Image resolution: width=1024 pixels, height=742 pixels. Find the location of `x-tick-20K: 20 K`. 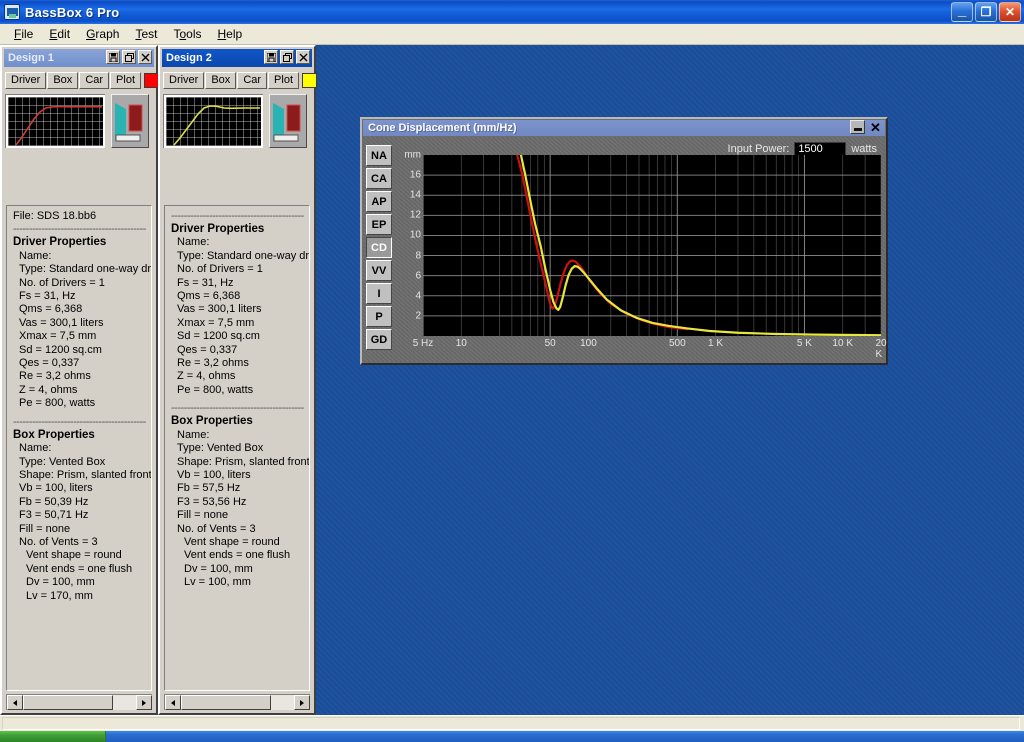

x-tick-20K: 20 K is located at coordinates (881, 349).